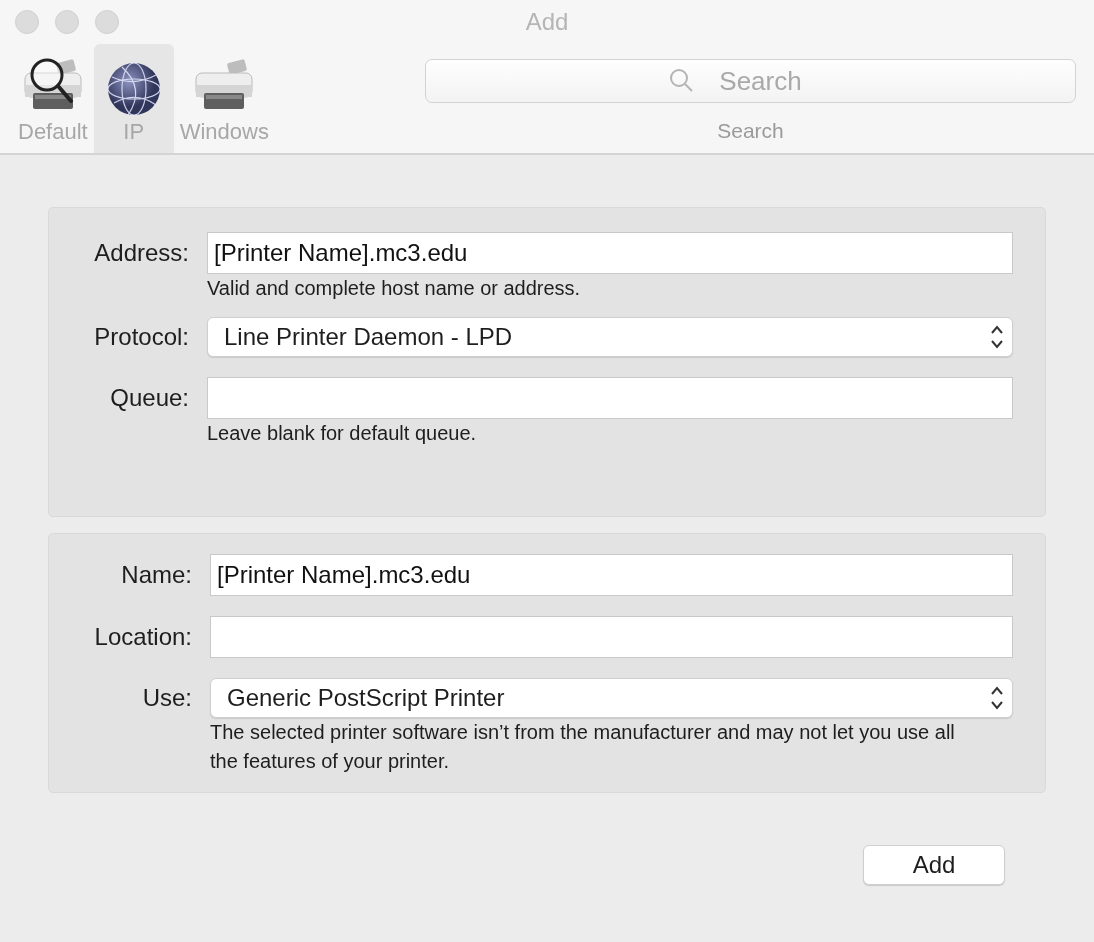 The width and height of the screenshot is (1094, 942). What do you see at coordinates (142, 637) in the screenshot?
I see `field-label: Location:` at bounding box center [142, 637].